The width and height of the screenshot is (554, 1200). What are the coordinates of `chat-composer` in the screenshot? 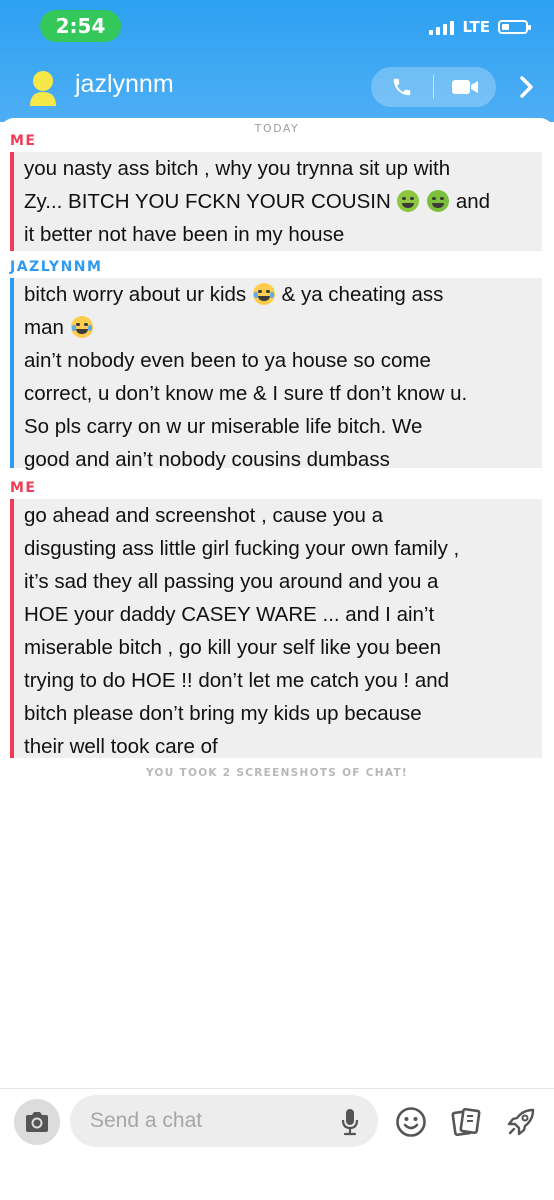 It's located at (277, 1144).